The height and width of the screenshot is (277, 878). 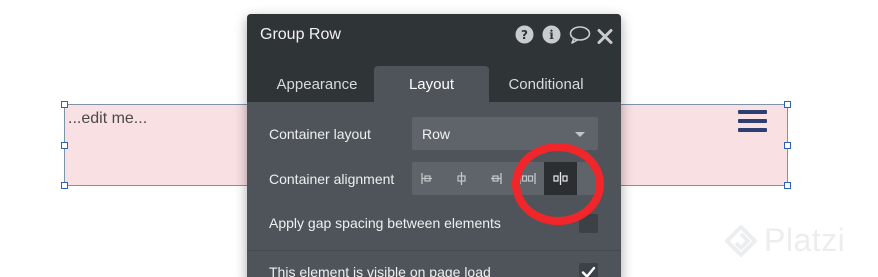 What do you see at coordinates (428, 178) in the screenshot?
I see `align-left-icon` at bounding box center [428, 178].